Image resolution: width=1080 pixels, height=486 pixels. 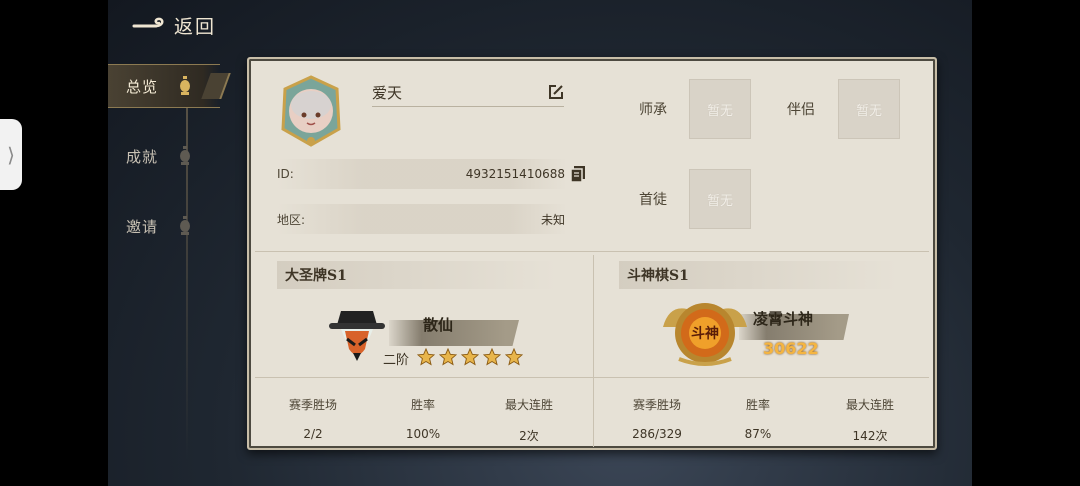 What do you see at coordinates (515, 174) in the screenshot?
I see `id-value: 4932151410688` at bounding box center [515, 174].